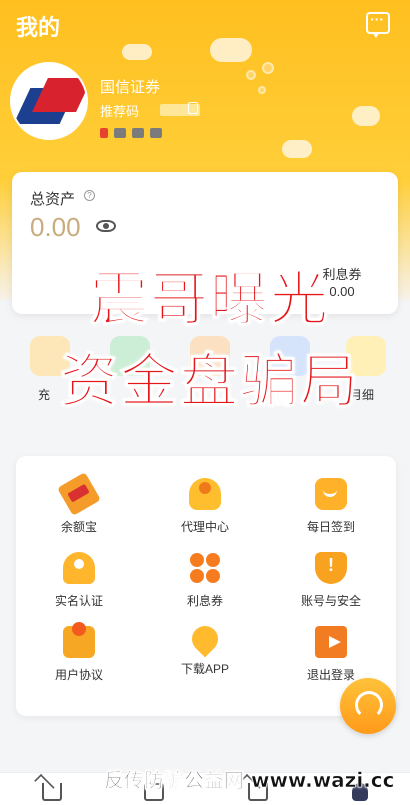 The image size is (410, 805). Describe the element at coordinates (368, 706) in the screenshot. I see `customer-service-button` at that location.